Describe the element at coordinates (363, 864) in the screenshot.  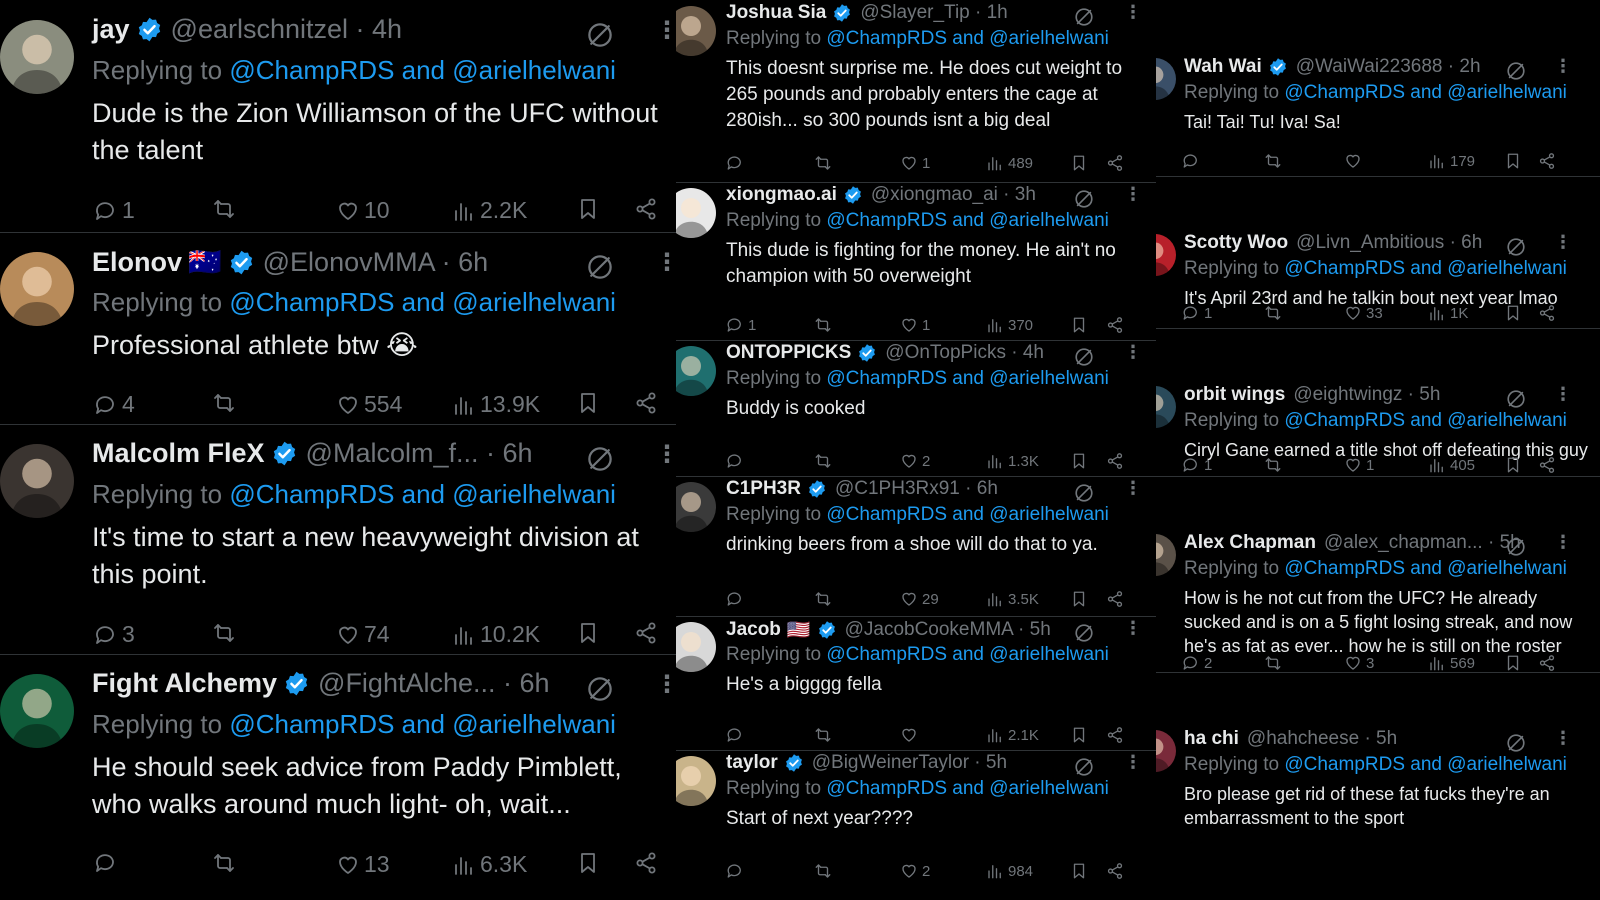
I see `like-button: 13` at that location.